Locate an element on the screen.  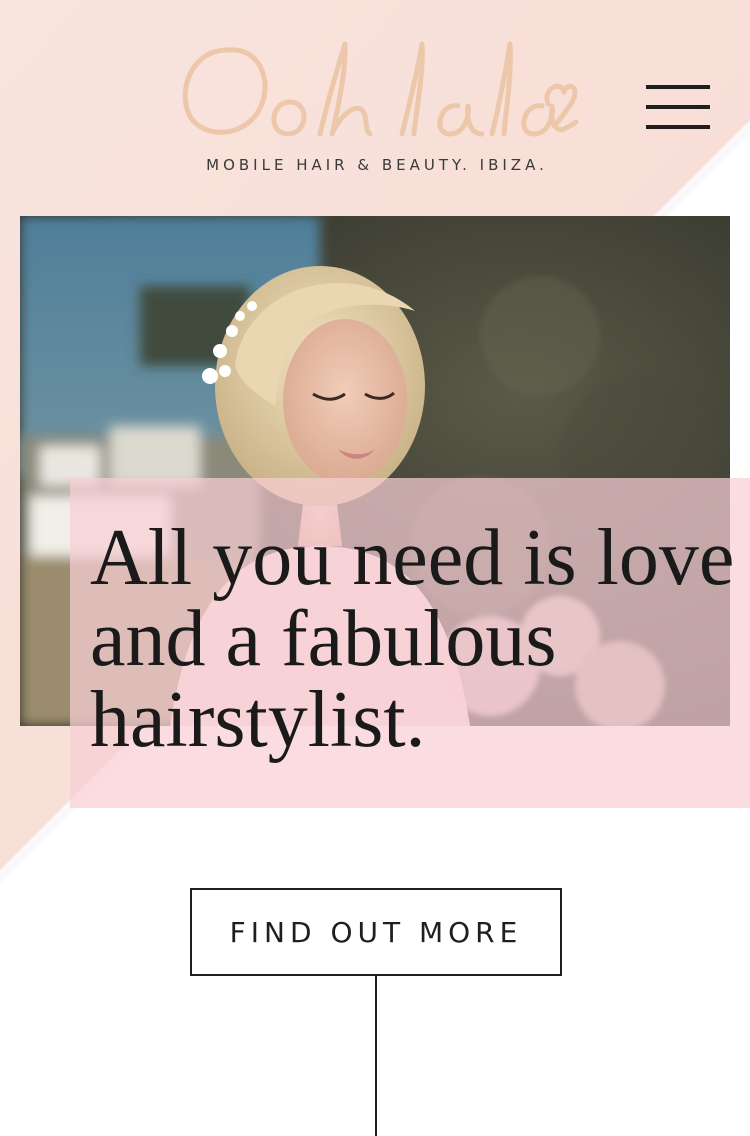
brand-tagline: MOBILE HAIR & BEAUTY. IBIZA. is located at coordinates (377, 165).